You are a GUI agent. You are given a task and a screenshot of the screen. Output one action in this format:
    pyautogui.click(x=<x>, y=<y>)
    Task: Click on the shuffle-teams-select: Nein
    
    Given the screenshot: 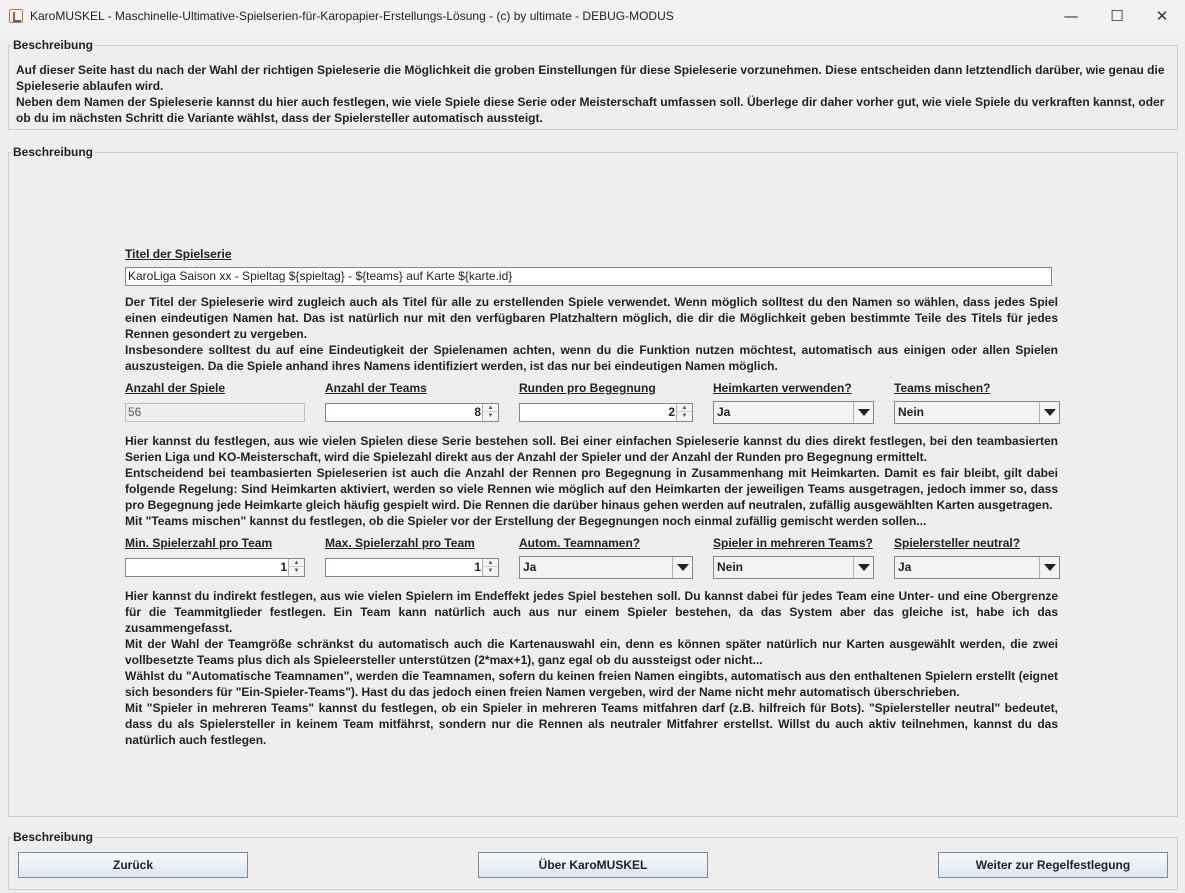 What is the action you would take?
    pyautogui.click(x=977, y=412)
    